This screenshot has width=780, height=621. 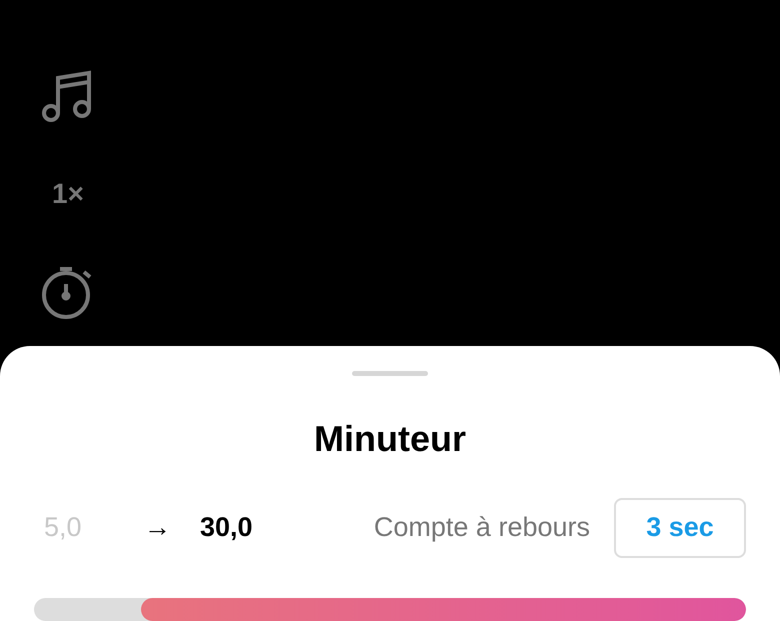 I want to click on sheet-title: Minuteur, so click(x=390, y=439).